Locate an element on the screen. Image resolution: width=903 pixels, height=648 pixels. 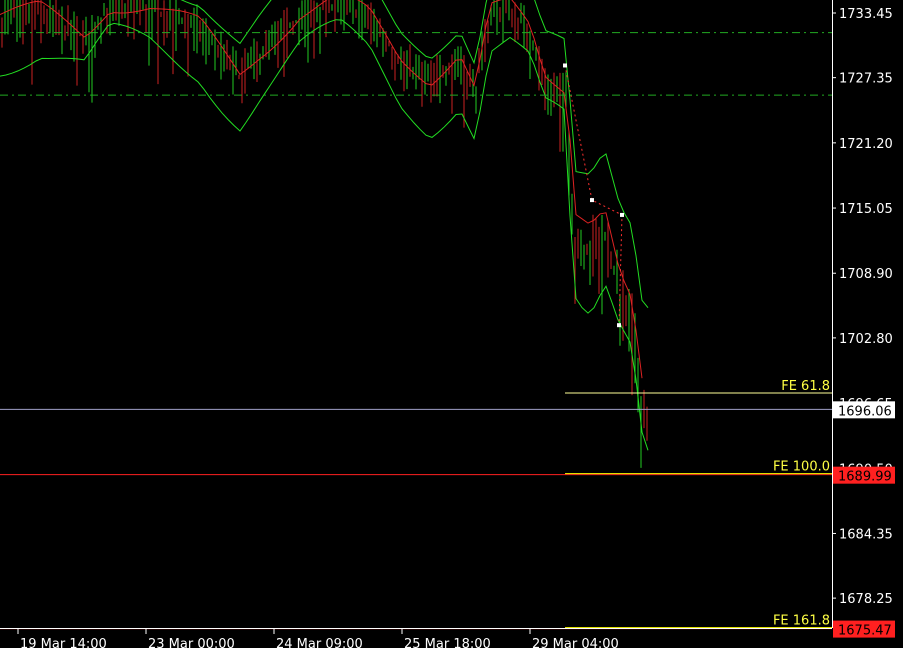
y-tick-label: 1715.05 is located at coordinates (866, 209).